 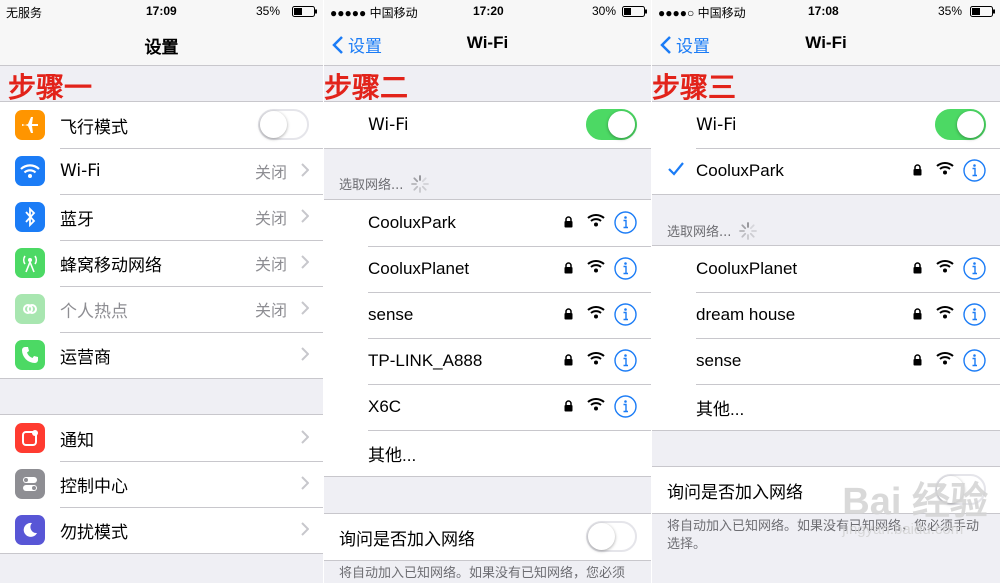 What do you see at coordinates (77, 219) in the screenshot?
I see `row-label: 蓝牙` at bounding box center [77, 219].